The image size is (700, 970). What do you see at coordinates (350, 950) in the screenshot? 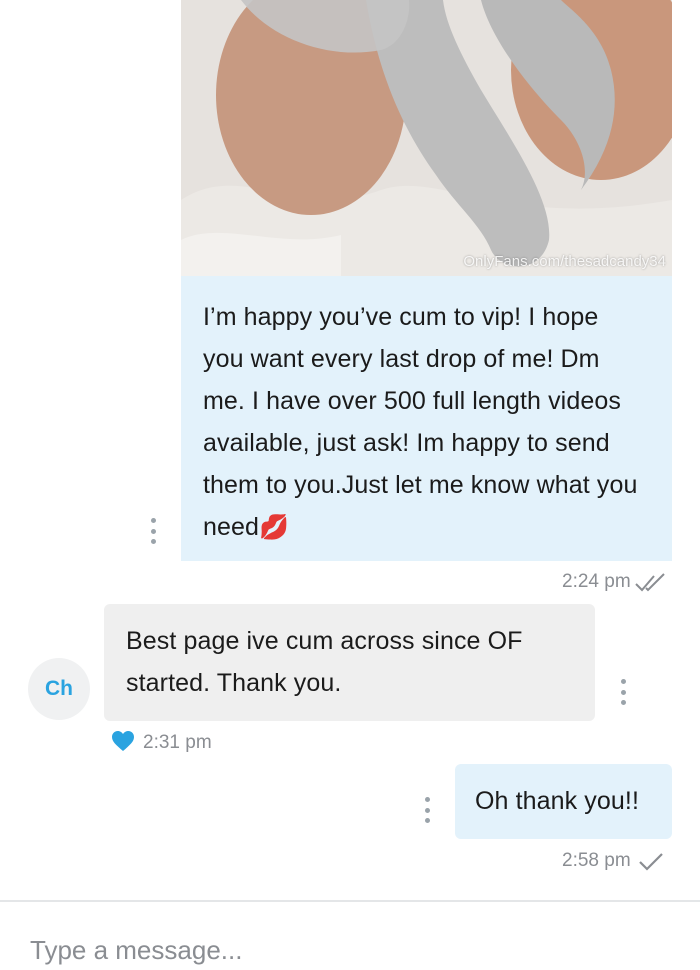
I see `message-input` at bounding box center [350, 950].